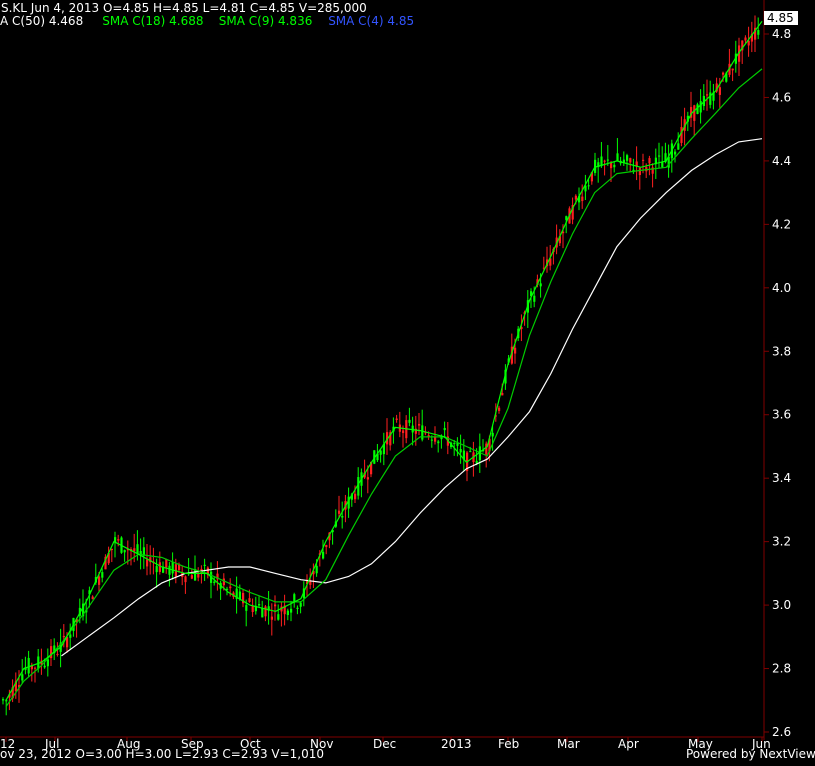  What do you see at coordinates (266, 21) in the screenshot?
I see `sma-legend-item: SMA C(9) 4.836` at bounding box center [266, 21].